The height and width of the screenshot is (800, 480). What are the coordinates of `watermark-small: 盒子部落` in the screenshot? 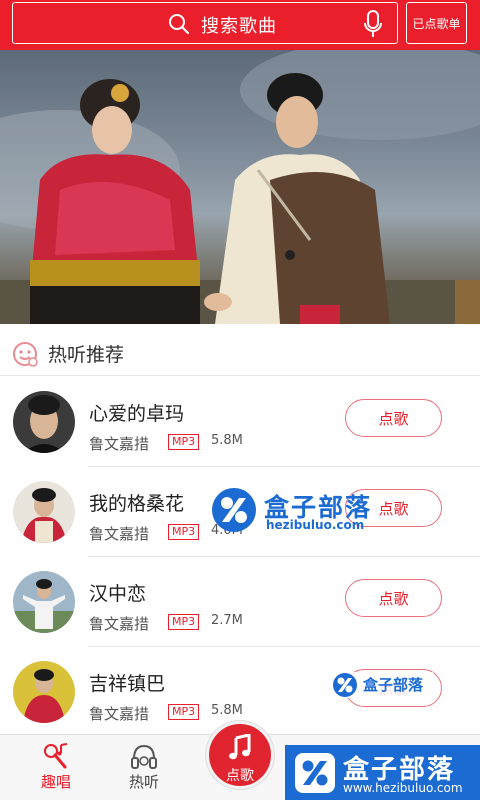 It's located at (383, 685).